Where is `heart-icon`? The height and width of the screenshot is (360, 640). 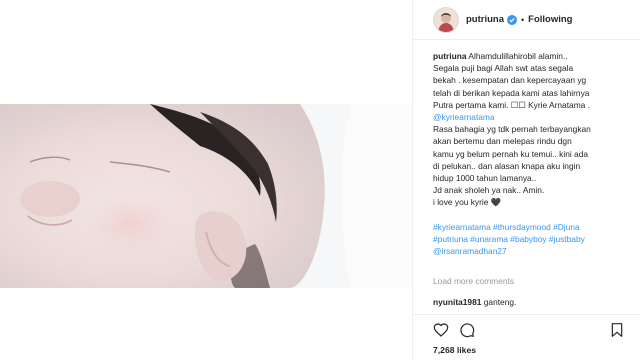 heart-icon is located at coordinates (441, 330).